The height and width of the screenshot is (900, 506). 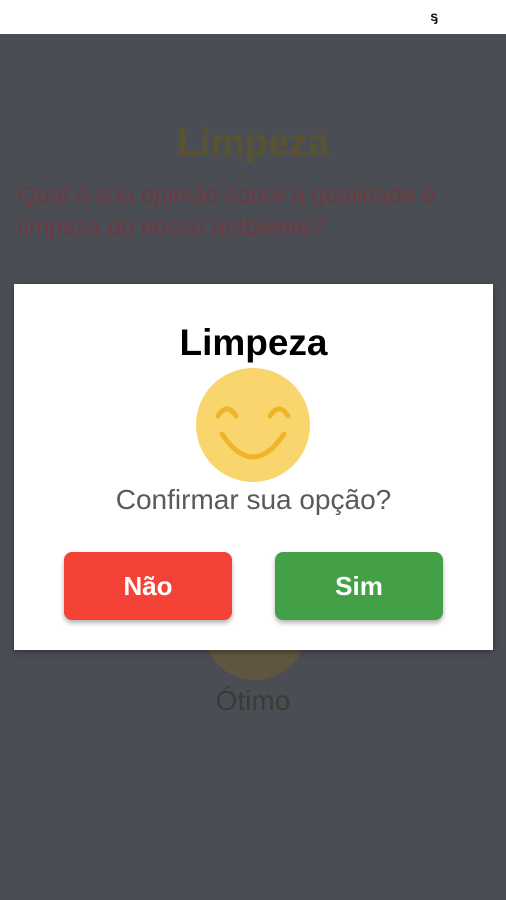 I want to click on status-icon: ᶊ, so click(x=434, y=16).